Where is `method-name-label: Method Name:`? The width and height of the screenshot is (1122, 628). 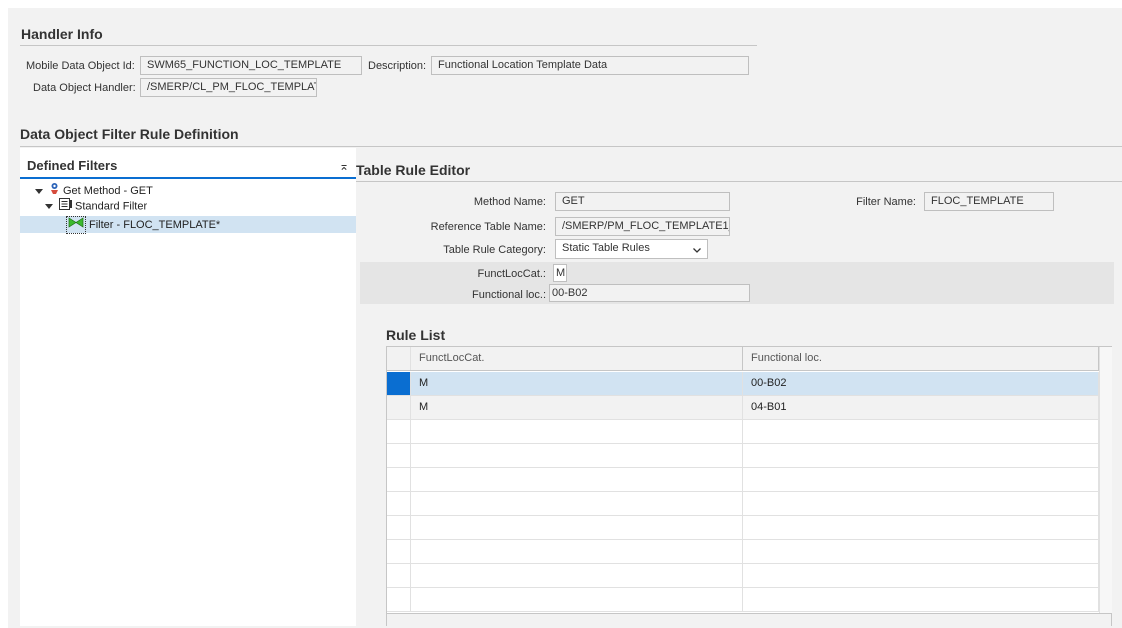 method-name-label: Method Name: is located at coordinates (509, 202).